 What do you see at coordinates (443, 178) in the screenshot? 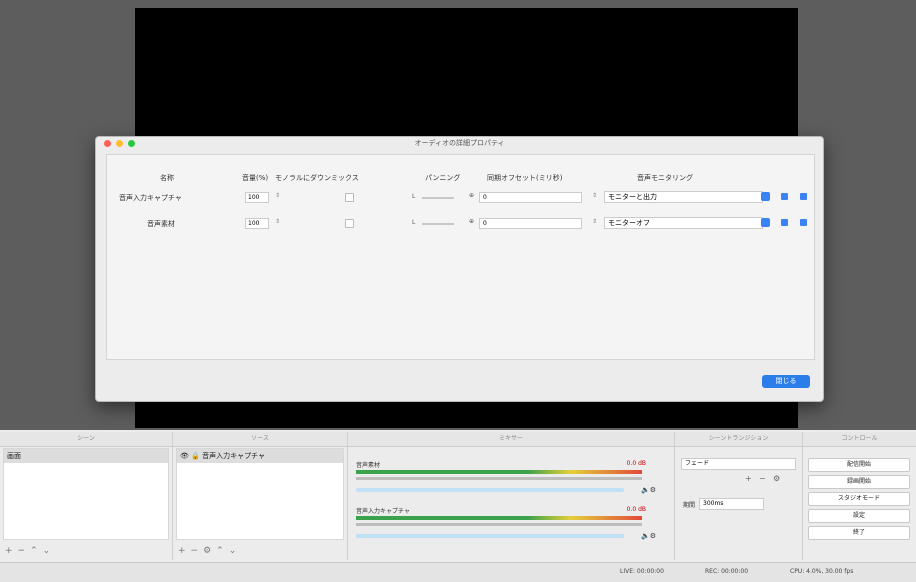
I see `header-balance: パンニング` at bounding box center [443, 178].